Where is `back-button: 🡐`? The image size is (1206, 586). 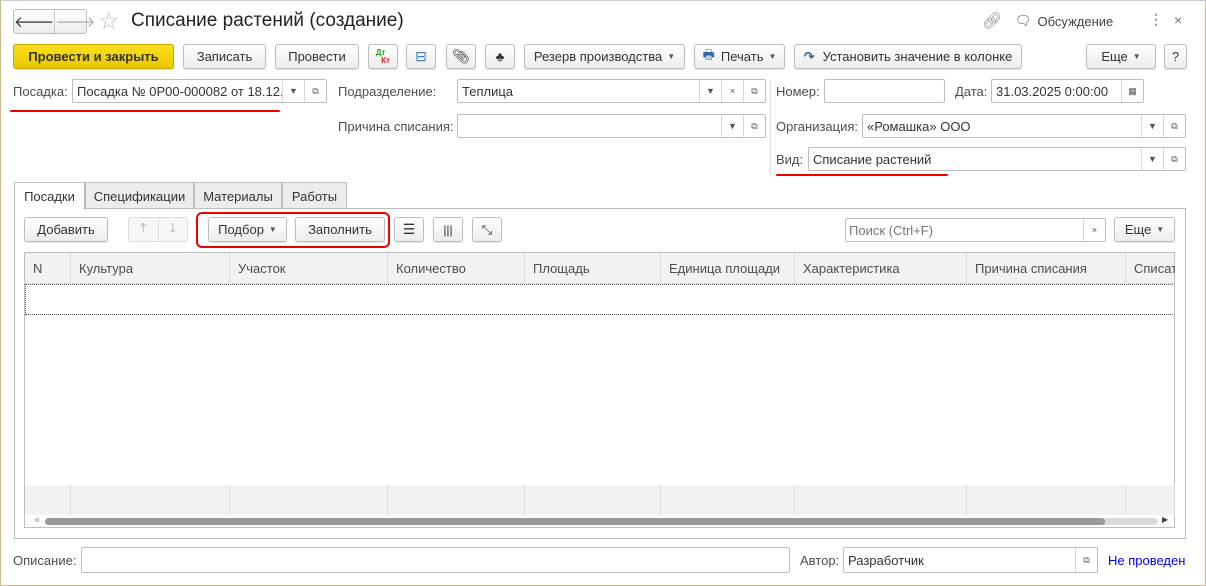
back-button: 🡐 is located at coordinates (35, 21).